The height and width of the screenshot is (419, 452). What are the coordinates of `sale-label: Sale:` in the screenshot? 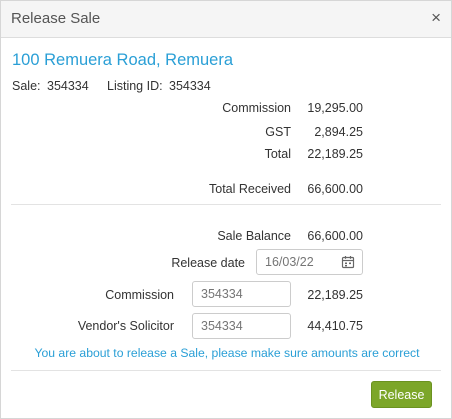 It's located at (26, 86).